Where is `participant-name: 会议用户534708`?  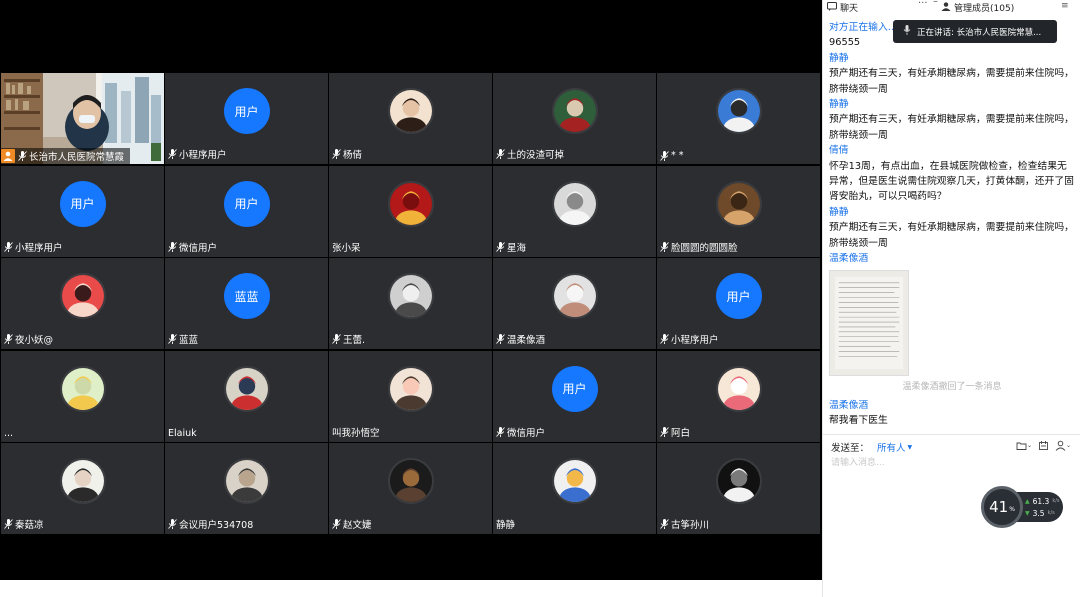 participant-name: 会议用户534708 is located at coordinates (210, 524).